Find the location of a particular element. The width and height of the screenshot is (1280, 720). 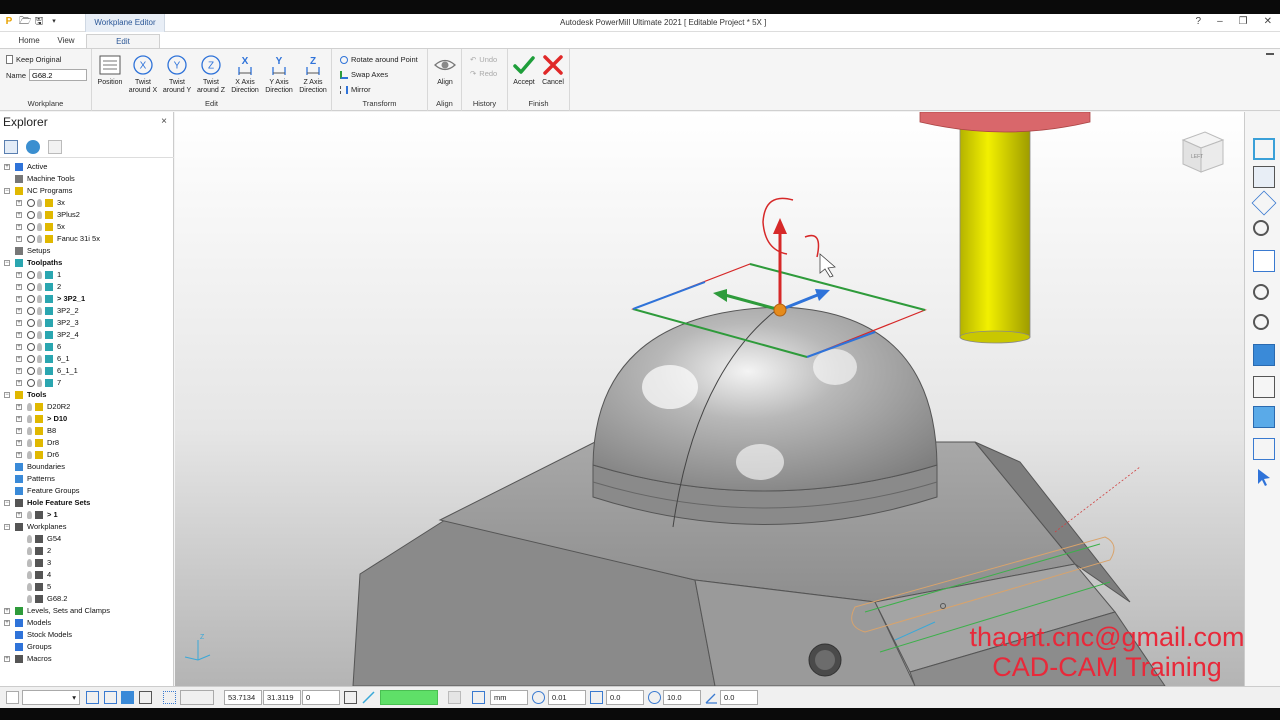

tab-view: View is located at coordinates (66, 41).